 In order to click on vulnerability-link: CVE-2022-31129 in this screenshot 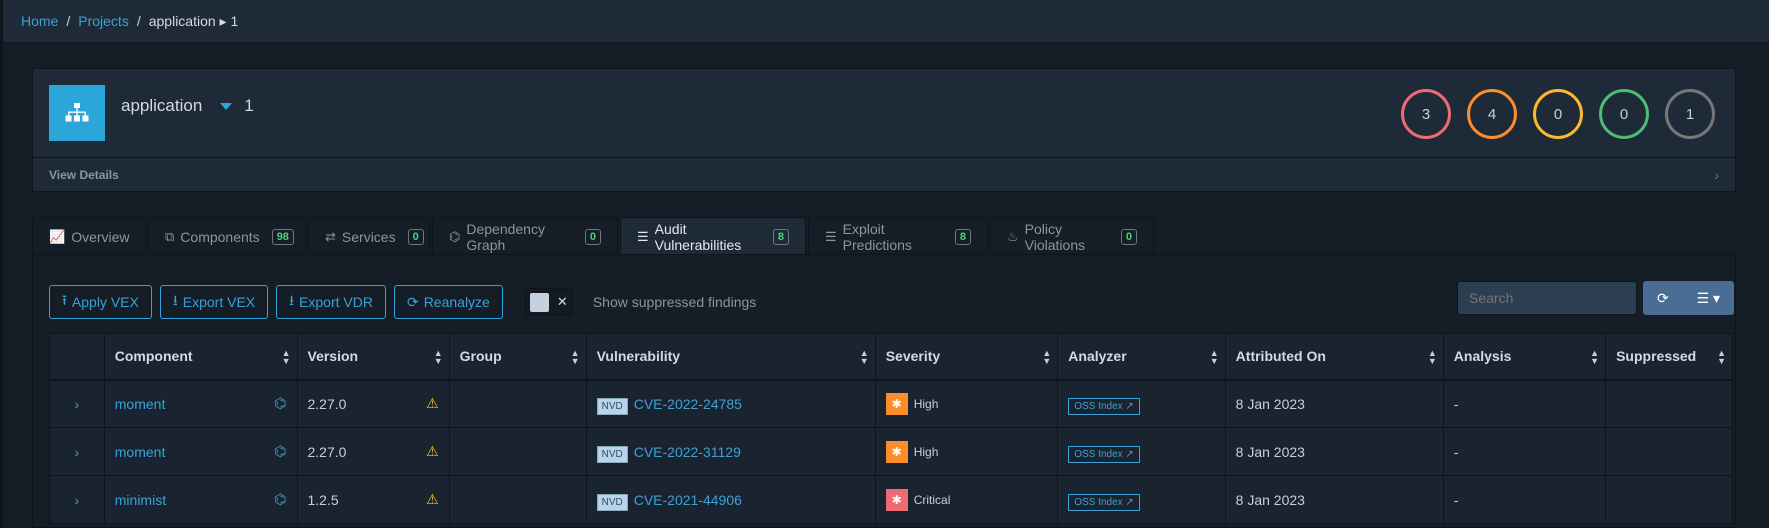, I will do `click(687, 452)`.